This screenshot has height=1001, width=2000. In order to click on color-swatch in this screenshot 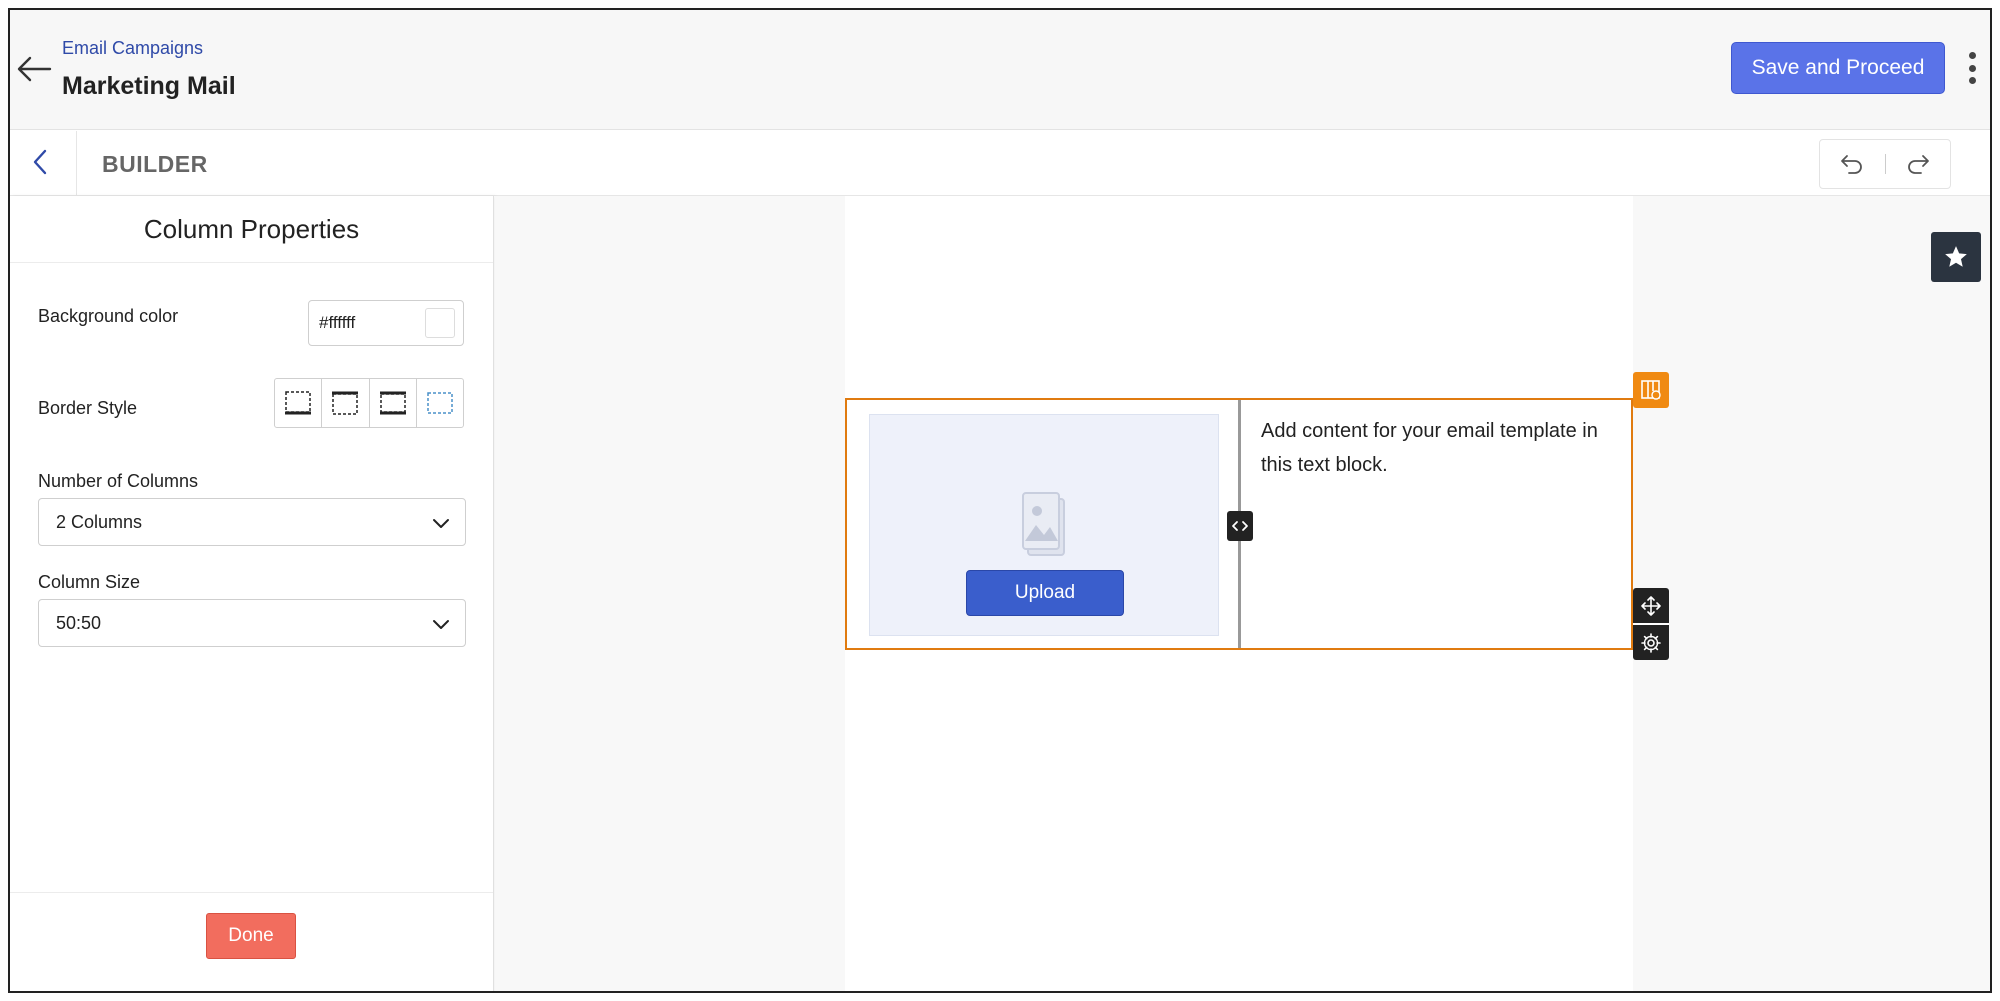, I will do `click(440, 323)`.